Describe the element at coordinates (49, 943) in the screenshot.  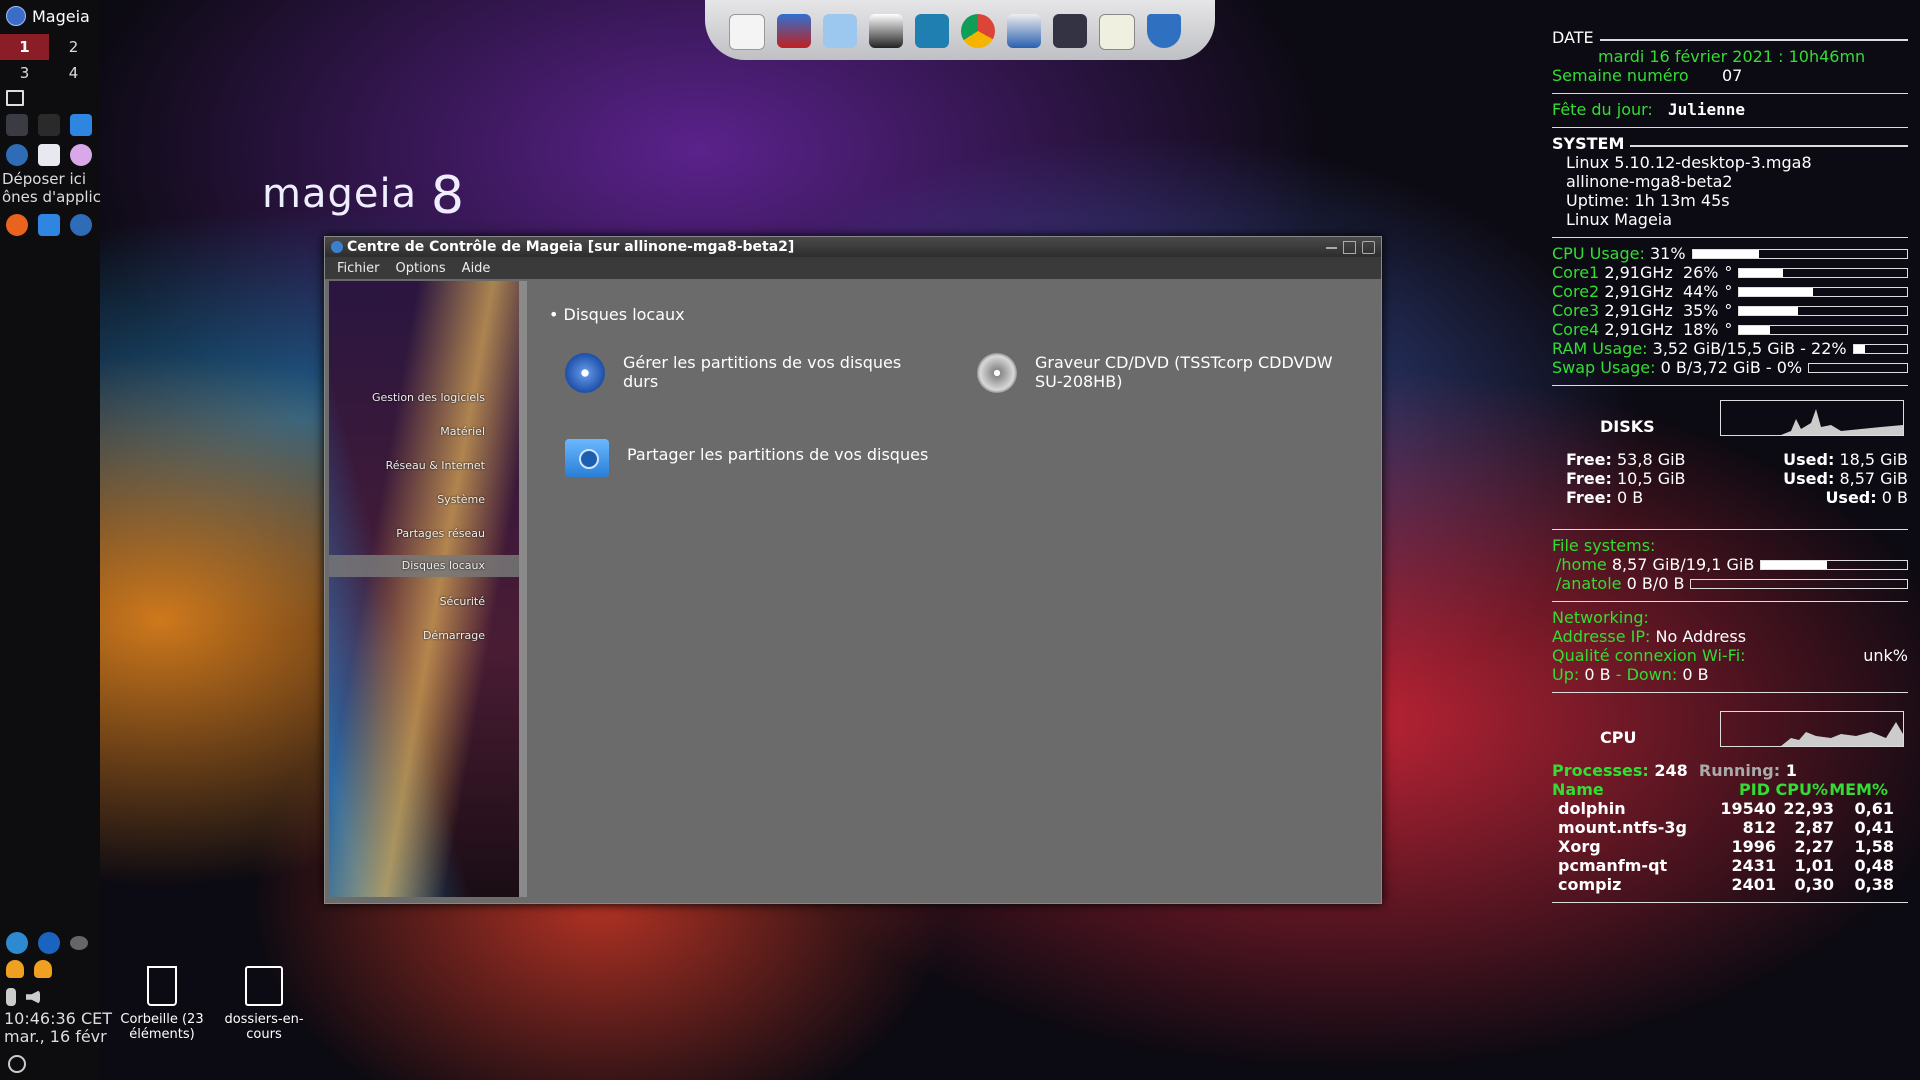
I see `hp-printer-icon` at that location.